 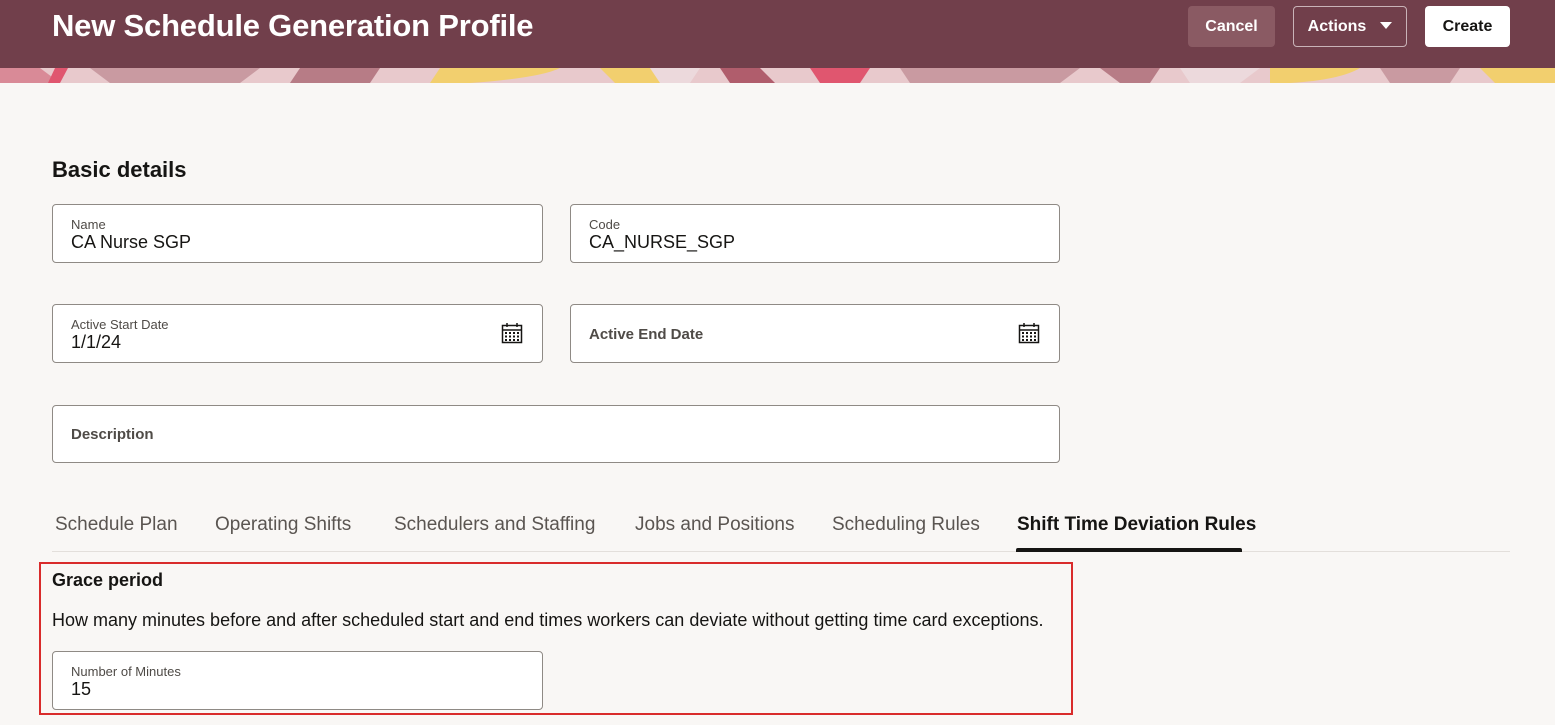 What do you see at coordinates (131, 242) in the screenshot?
I see `name-field-value: CA Nurse SGP` at bounding box center [131, 242].